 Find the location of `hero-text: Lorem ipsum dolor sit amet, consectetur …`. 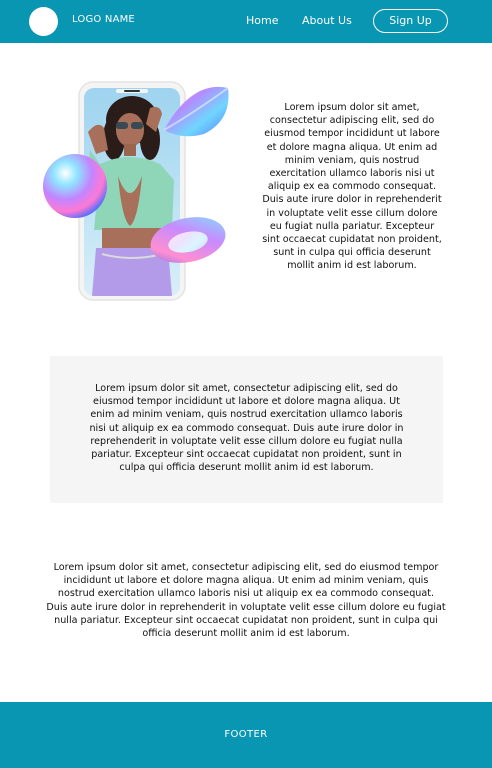

hero-text: Lorem ipsum dolor sit amet, consectetur … is located at coordinates (352, 187).